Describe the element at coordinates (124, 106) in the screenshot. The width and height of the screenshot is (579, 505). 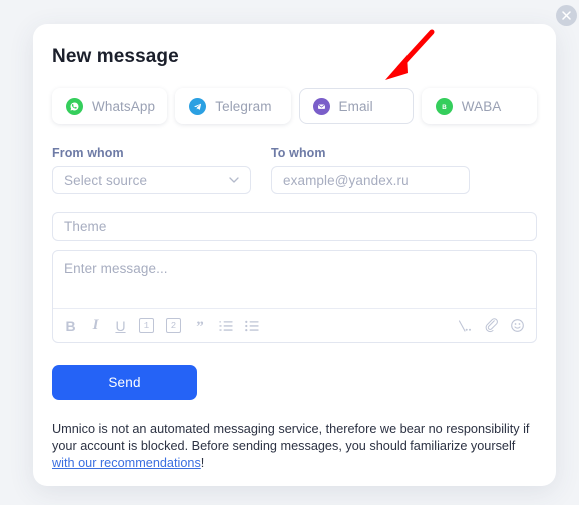
I see `channel-tab-label: WhatsApp` at that location.